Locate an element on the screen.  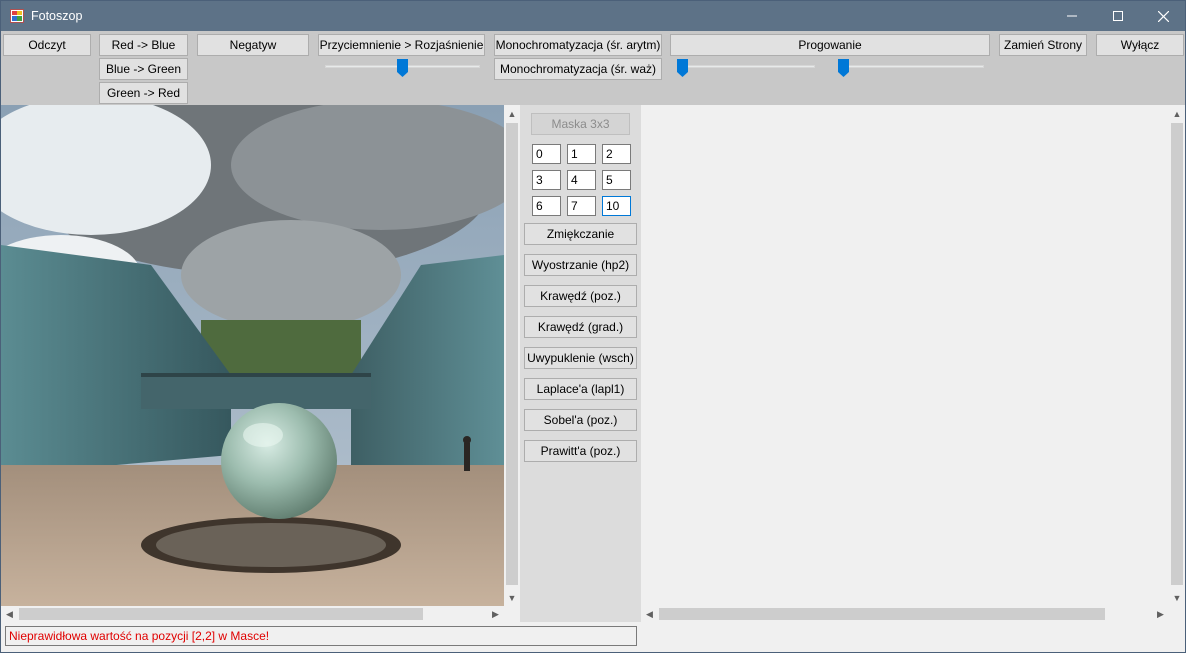
swap-sides-button: Zamień Strony is located at coordinates (1043, 45).